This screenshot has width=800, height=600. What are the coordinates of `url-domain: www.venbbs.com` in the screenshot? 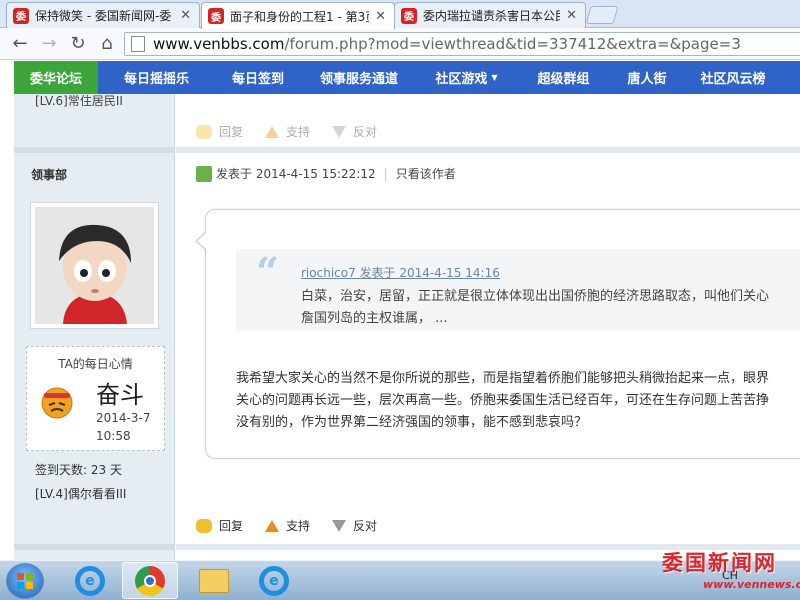 It's located at (219, 44).